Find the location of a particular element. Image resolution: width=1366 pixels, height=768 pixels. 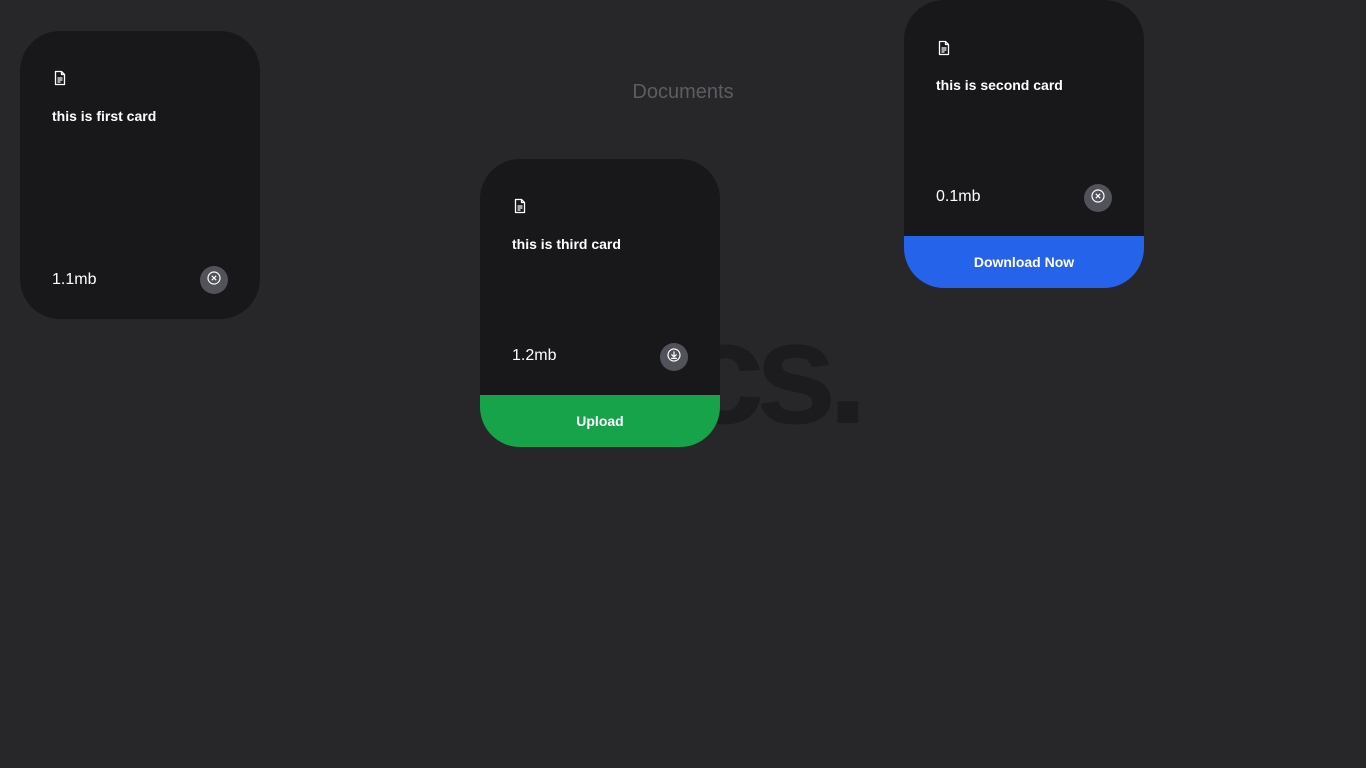

document-card-first: this is first card 1.1mb is located at coordinates (140, 175).